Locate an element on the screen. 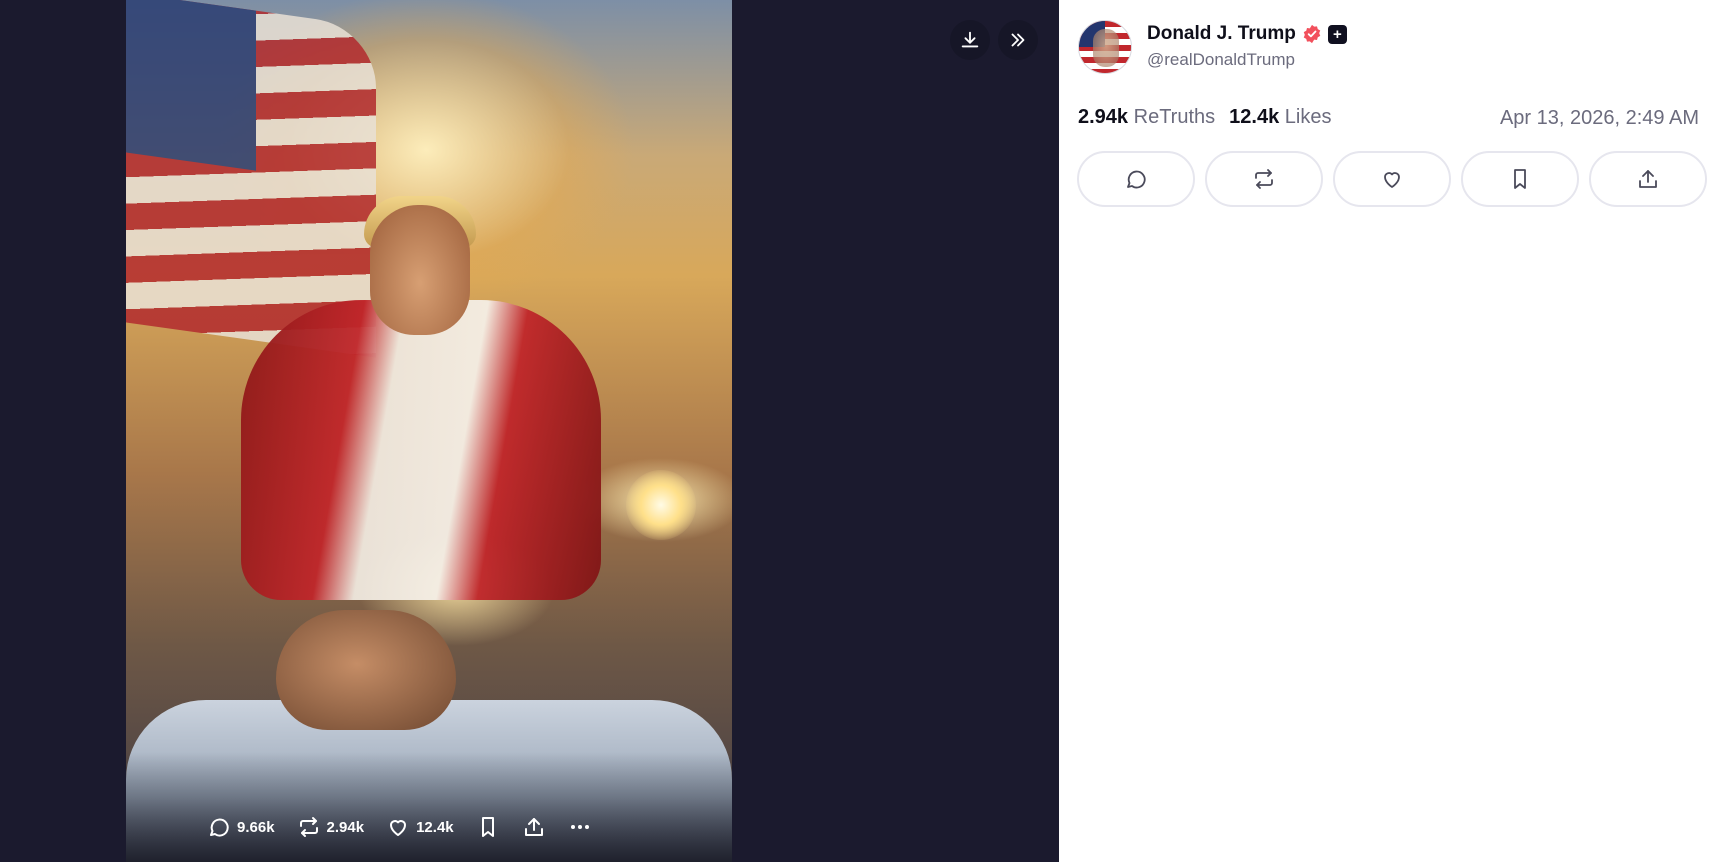  expand-button is located at coordinates (1018, 40).